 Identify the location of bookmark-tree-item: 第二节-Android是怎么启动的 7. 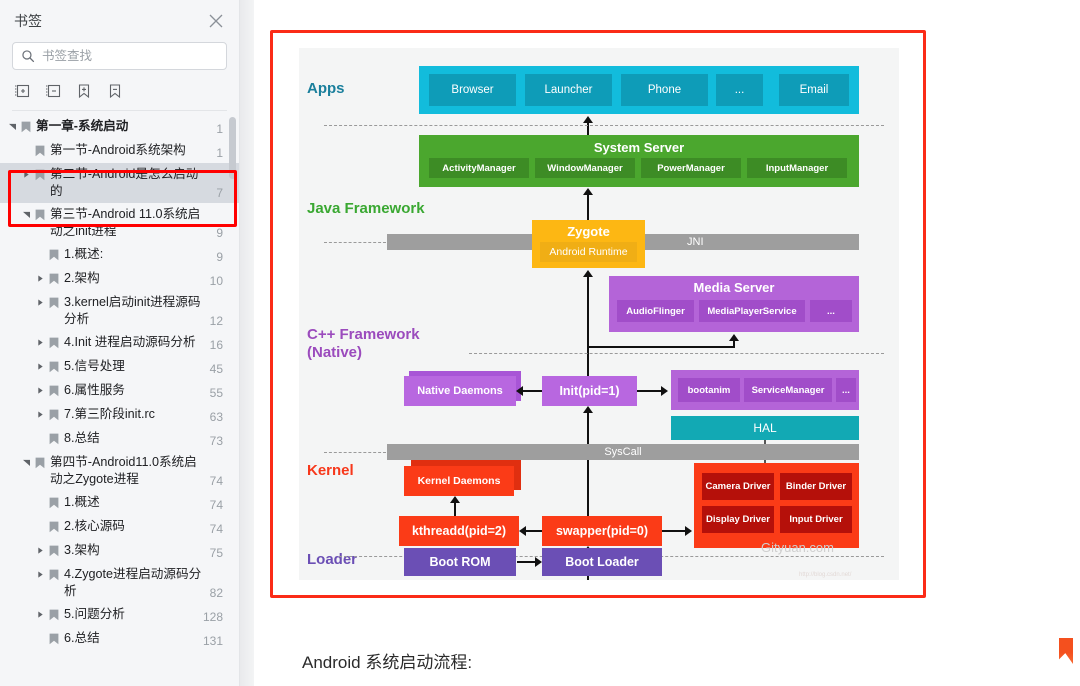
(119, 183).